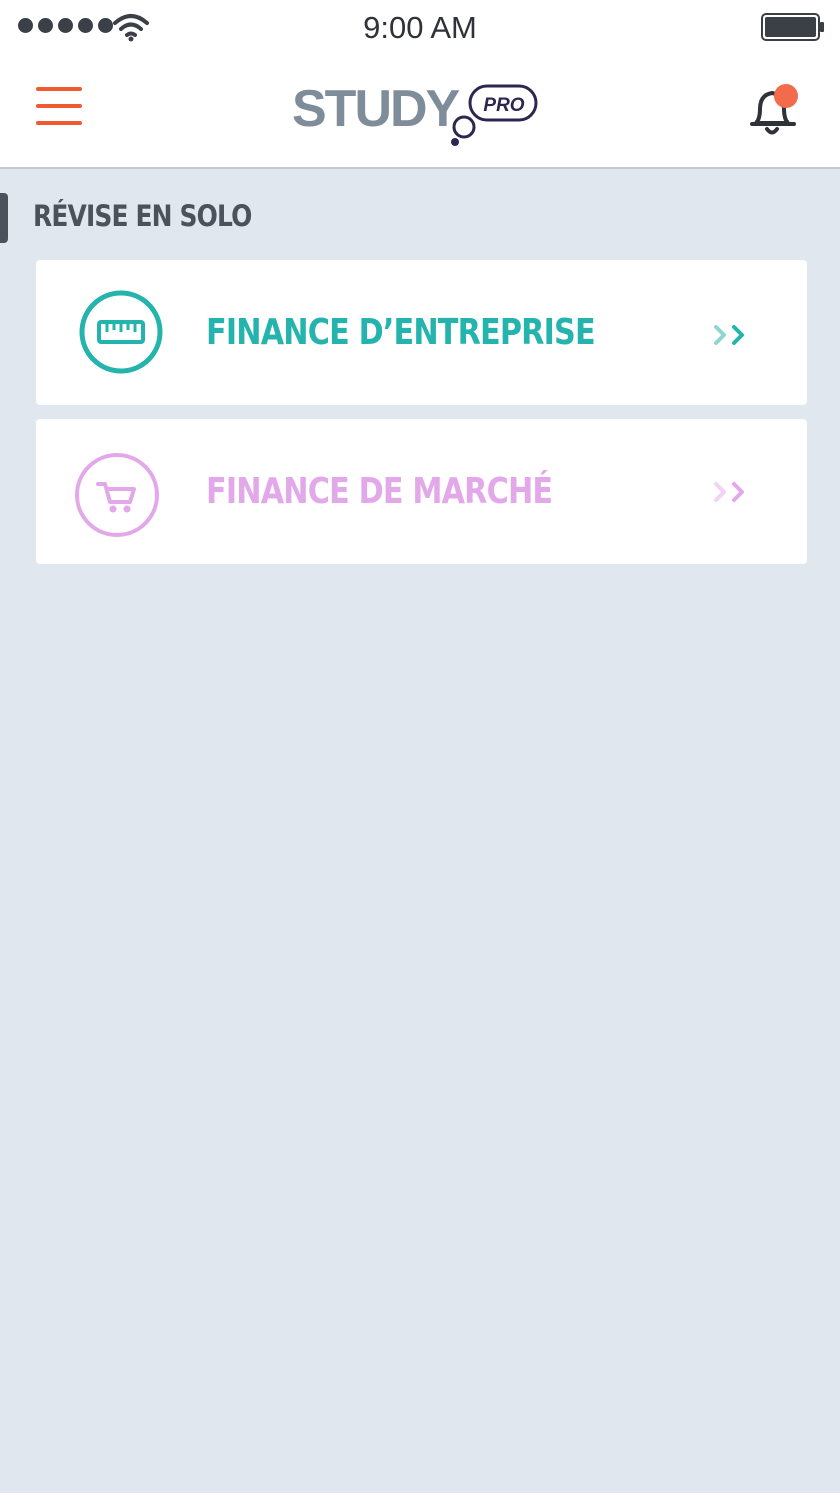 The image size is (840, 1493). I want to click on card-label: FINANCE D’ENTREPRISE, so click(401, 332).